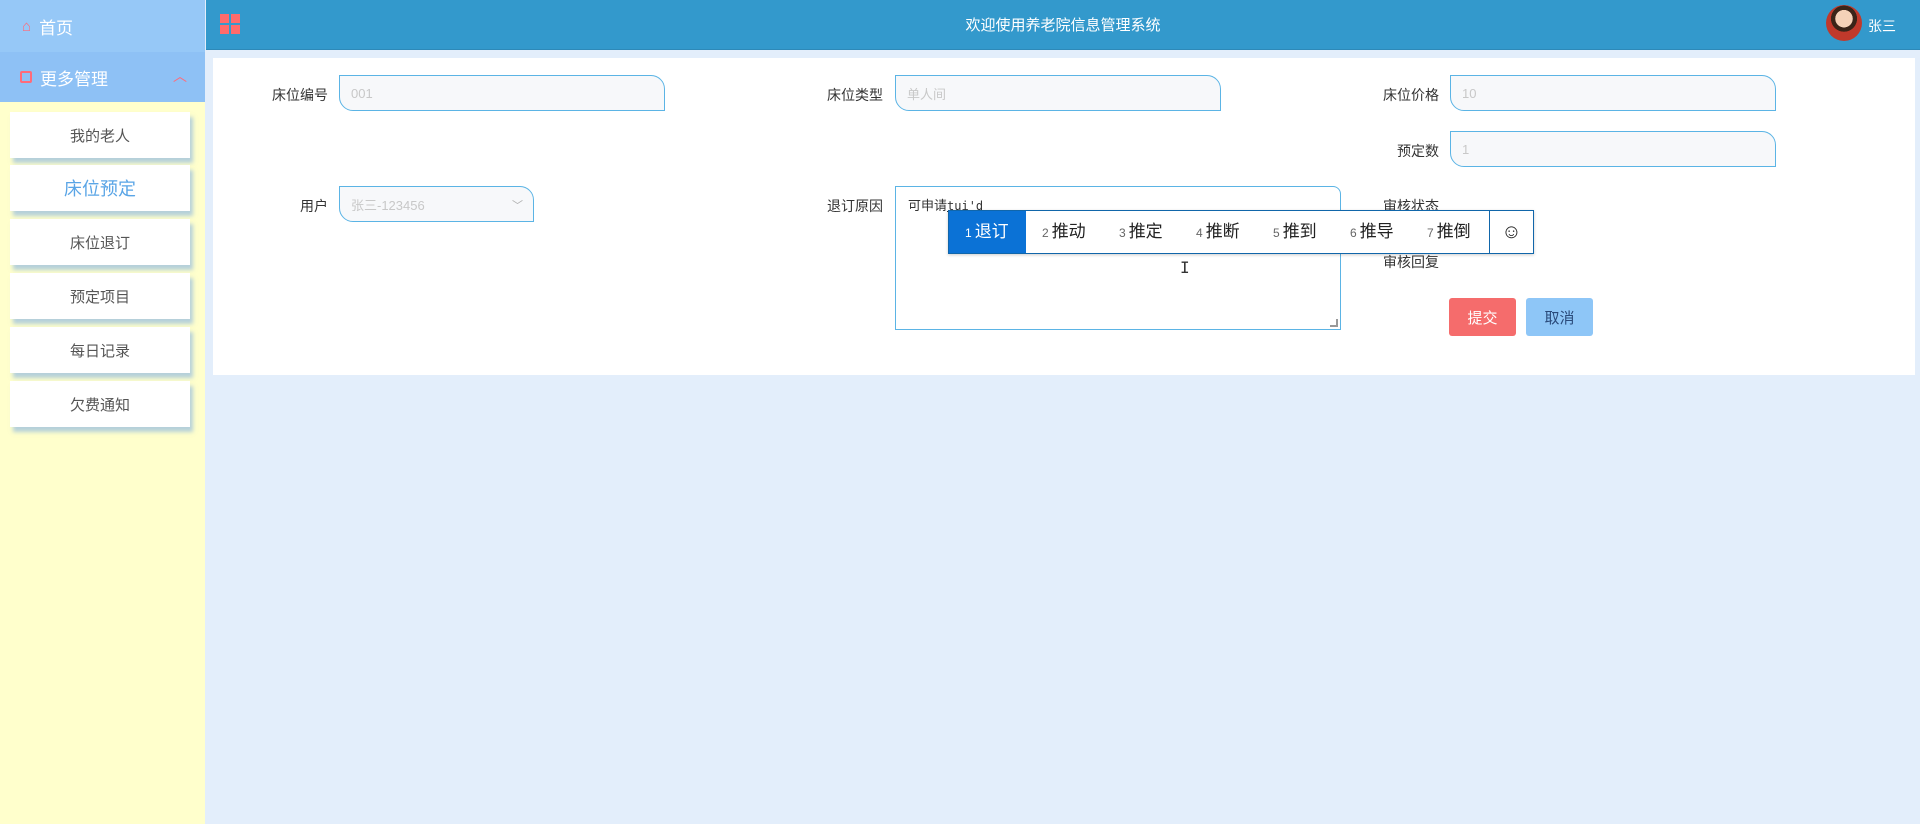  What do you see at coordinates (300, 95) in the screenshot?
I see `bed-no-label: 床位编号` at bounding box center [300, 95].